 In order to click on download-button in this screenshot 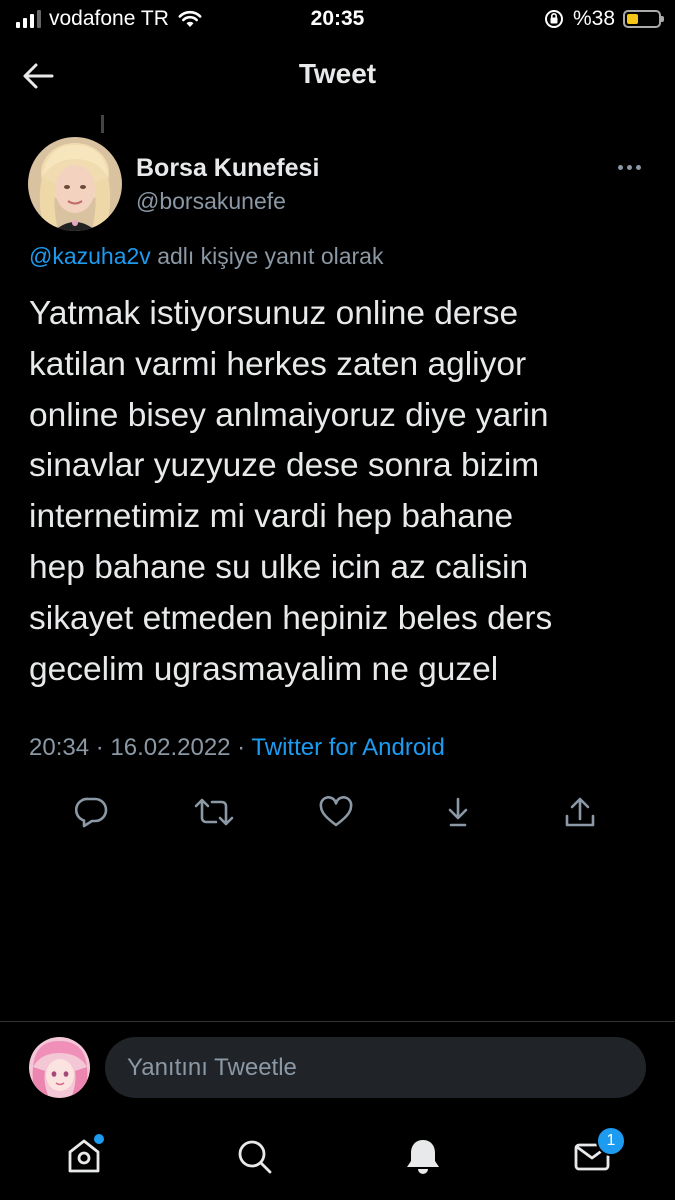, I will do `click(458, 812)`.